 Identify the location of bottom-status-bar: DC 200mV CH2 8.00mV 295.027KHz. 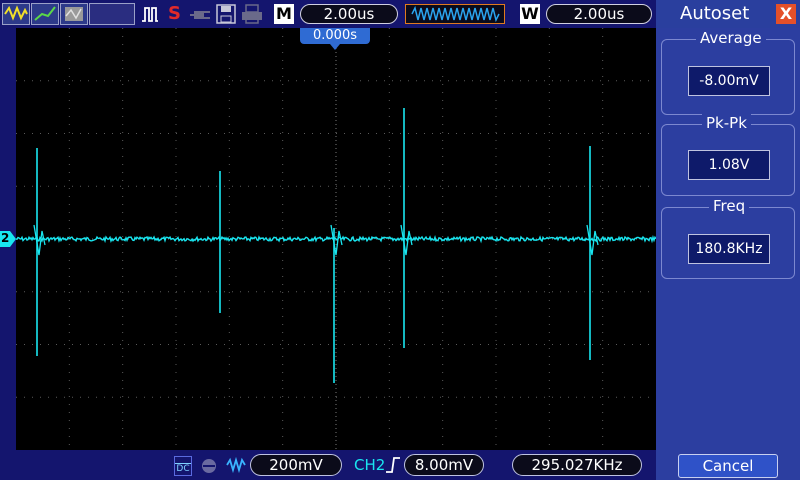
(328, 465).